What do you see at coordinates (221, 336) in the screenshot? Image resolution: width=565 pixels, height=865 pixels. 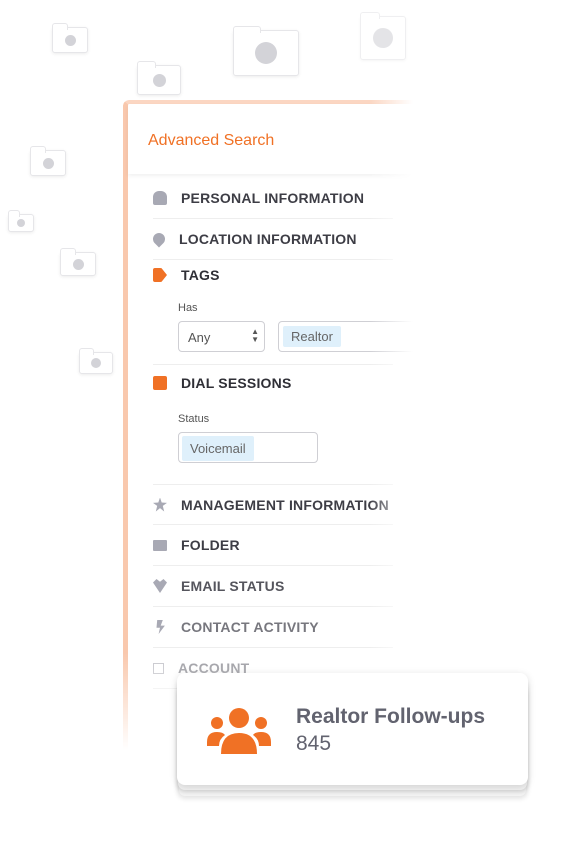 I see `has-select: Any ▲ ▼` at bounding box center [221, 336].